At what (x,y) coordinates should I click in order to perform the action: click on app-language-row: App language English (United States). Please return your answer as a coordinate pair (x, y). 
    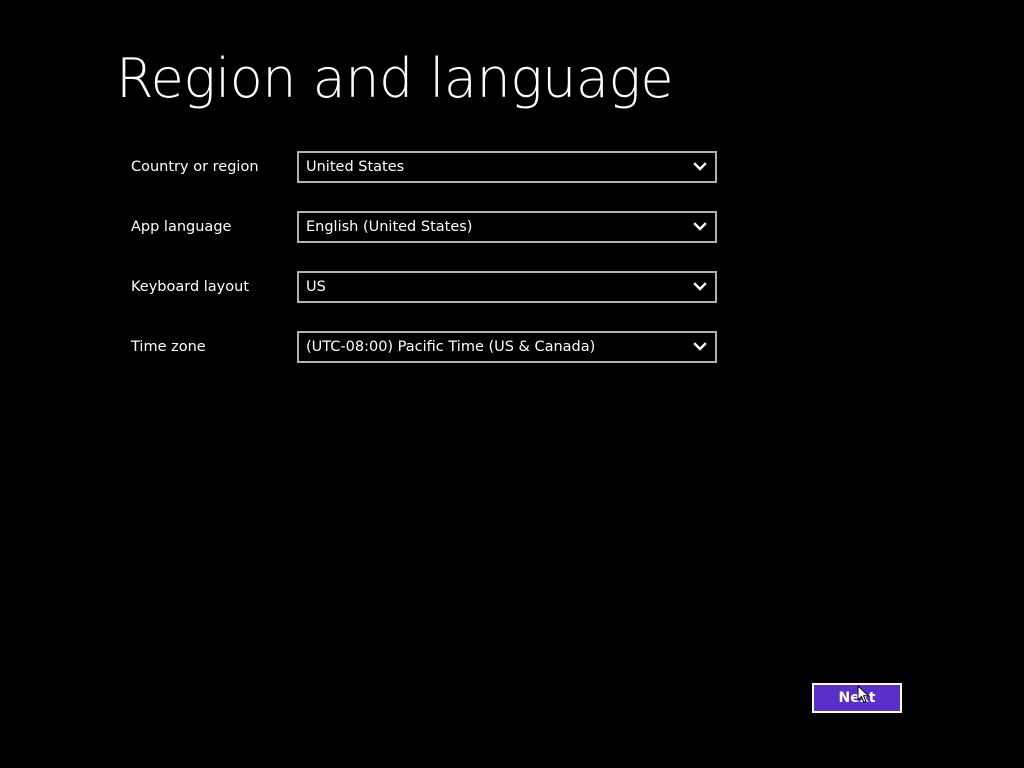
    Looking at the image, I should click on (512, 227).